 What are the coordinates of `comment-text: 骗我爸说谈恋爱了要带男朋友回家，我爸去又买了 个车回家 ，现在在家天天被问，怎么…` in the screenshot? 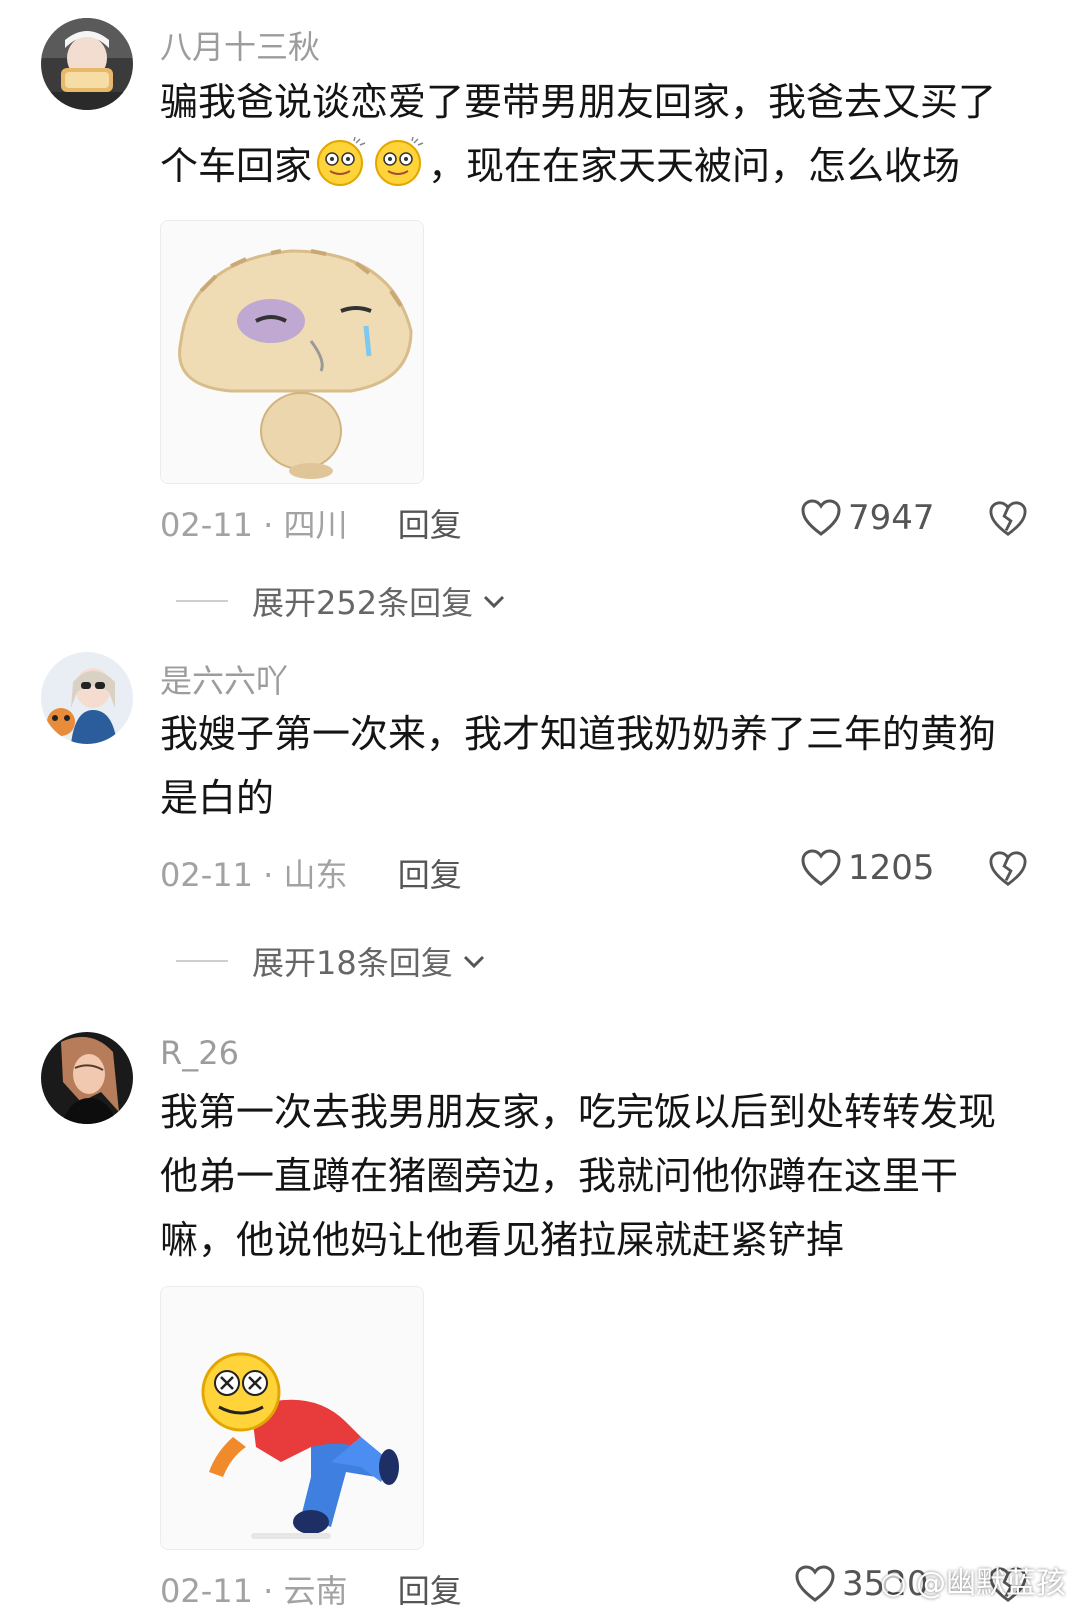 It's located at (595, 134).